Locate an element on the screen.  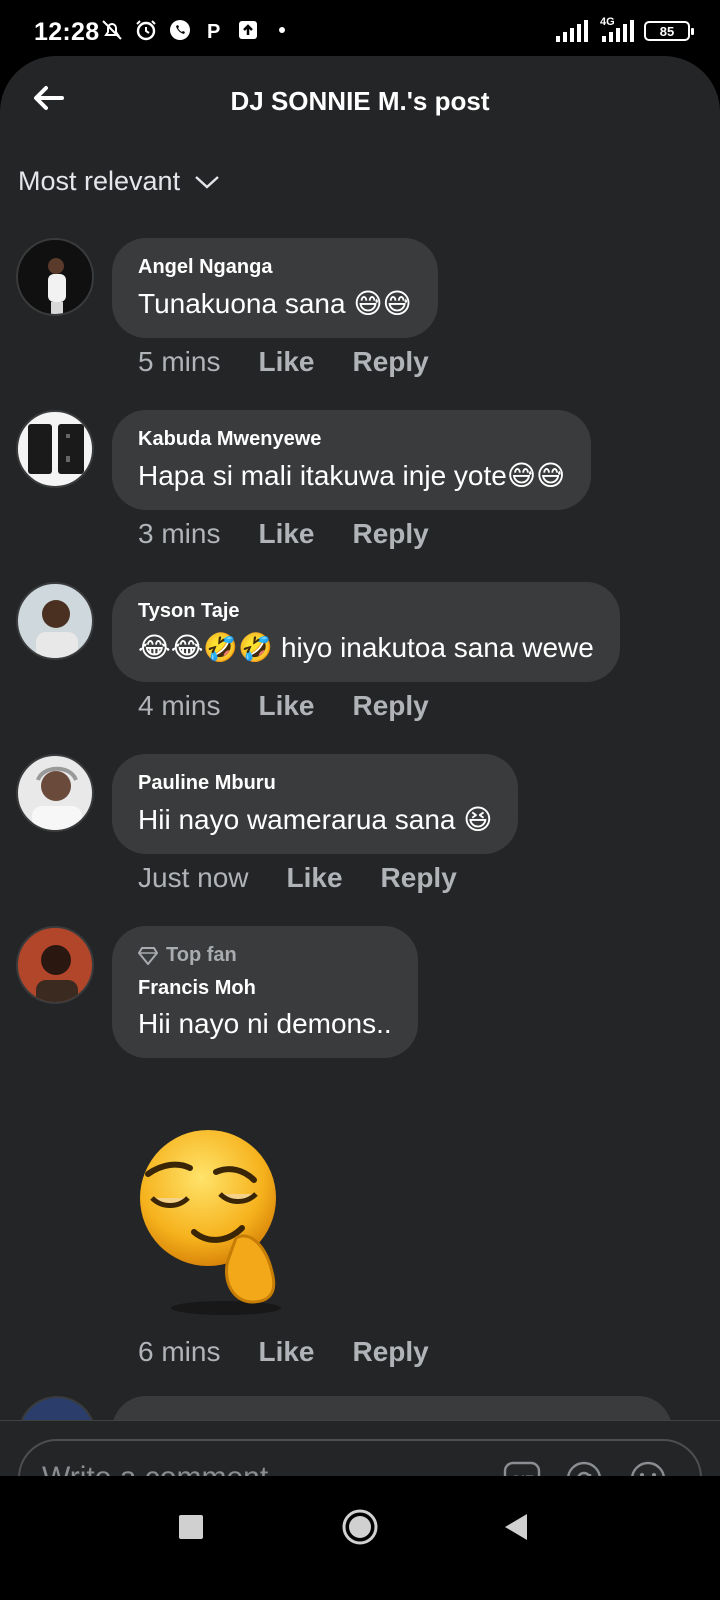
comment-time: 5 mins is located at coordinates (179, 361).